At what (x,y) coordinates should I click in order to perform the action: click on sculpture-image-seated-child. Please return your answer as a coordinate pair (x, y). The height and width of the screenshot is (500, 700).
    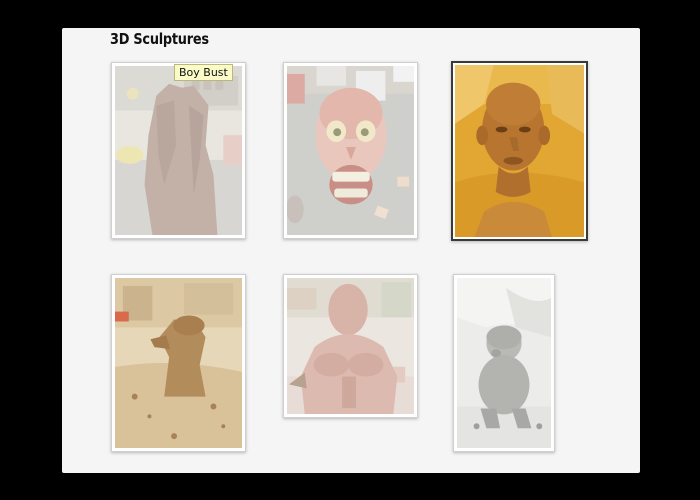
    Looking at the image, I should click on (504, 363).